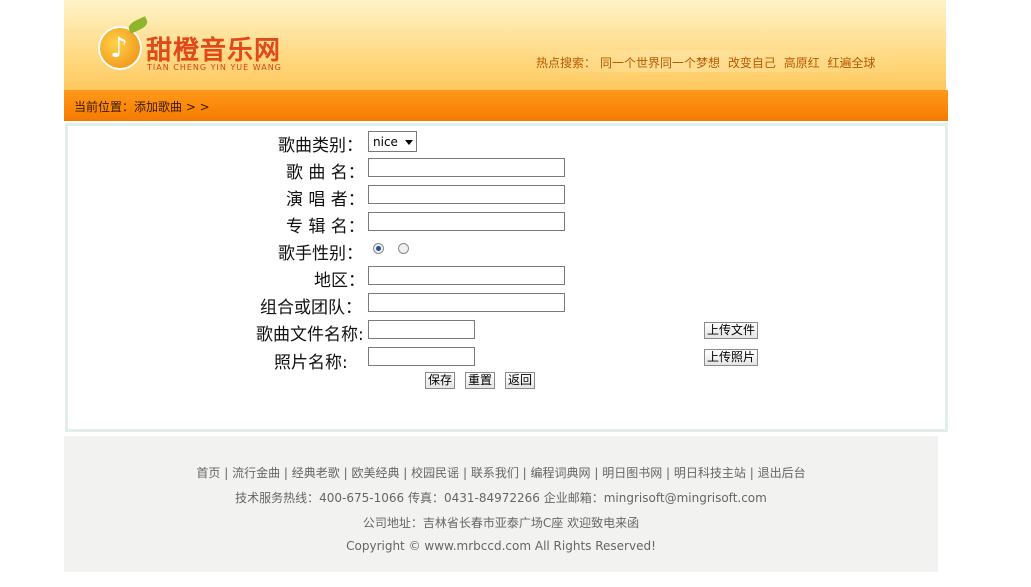  Describe the element at coordinates (561, 473) in the screenshot. I see `footer-link-dictionary: 编程词典网` at that location.